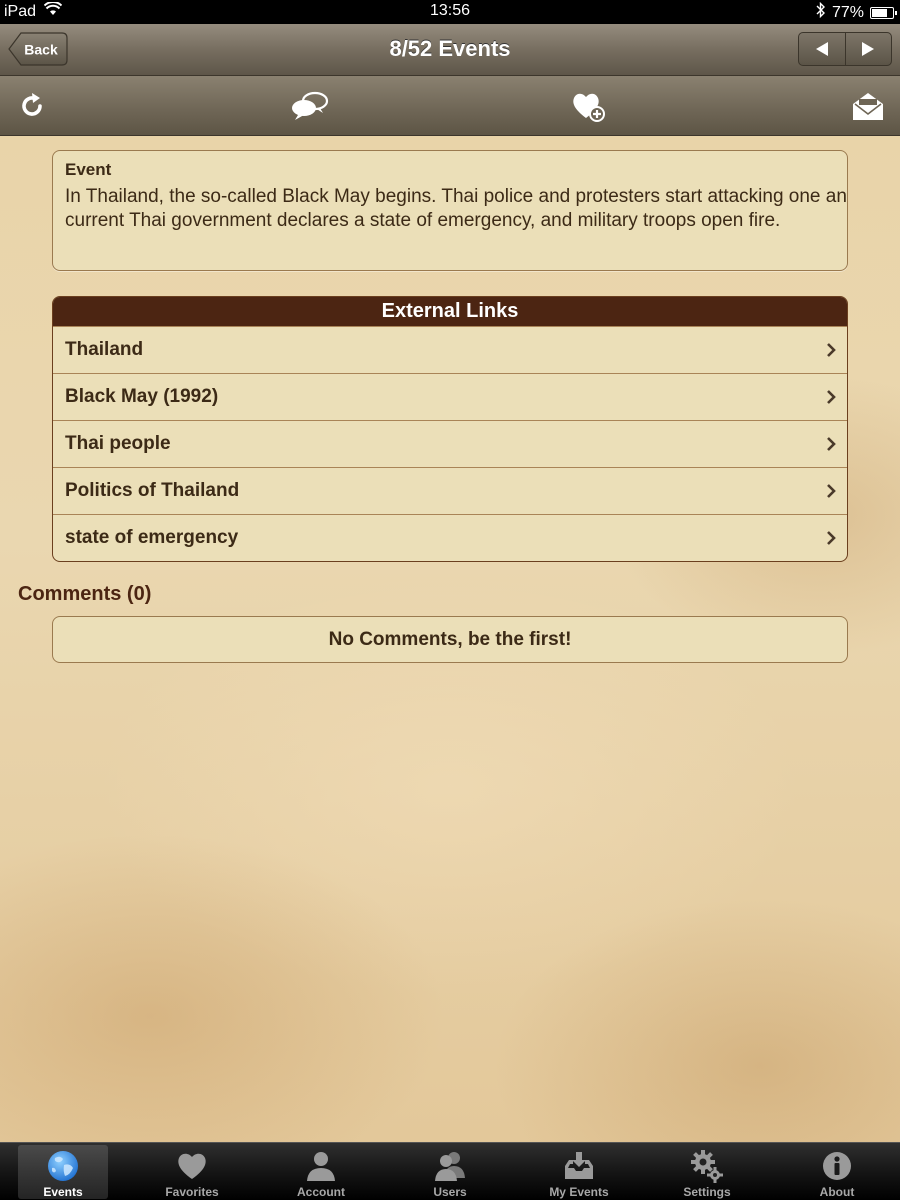 This screenshot has width=900, height=1200. What do you see at coordinates (837, 1166) in the screenshot?
I see `info-icon` at bounding box center [837, 1166].